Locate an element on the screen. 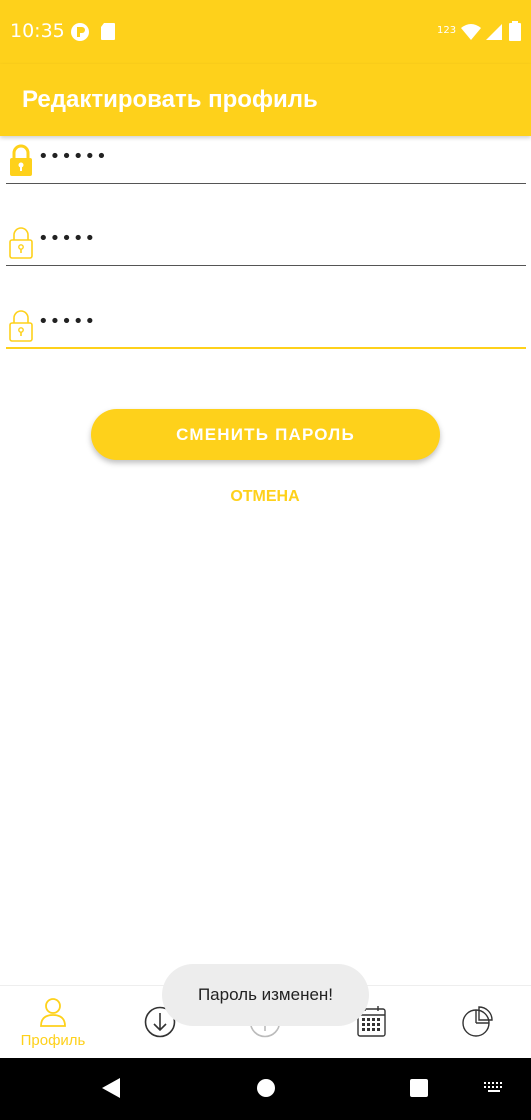  app-bar: Редактировать профиль is located at coordinates (265, 100).